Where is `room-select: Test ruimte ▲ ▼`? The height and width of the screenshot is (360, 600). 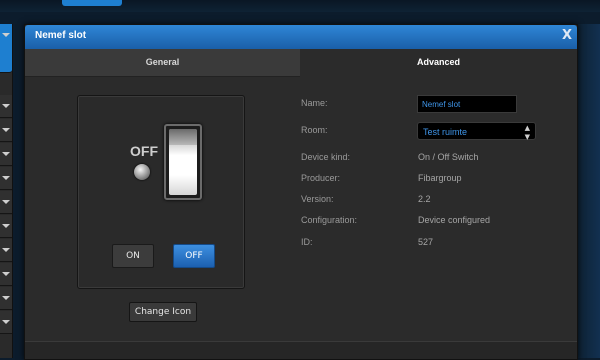
room-select: Test ruimte ▲ ▼ is located at coordinates (476, 131).